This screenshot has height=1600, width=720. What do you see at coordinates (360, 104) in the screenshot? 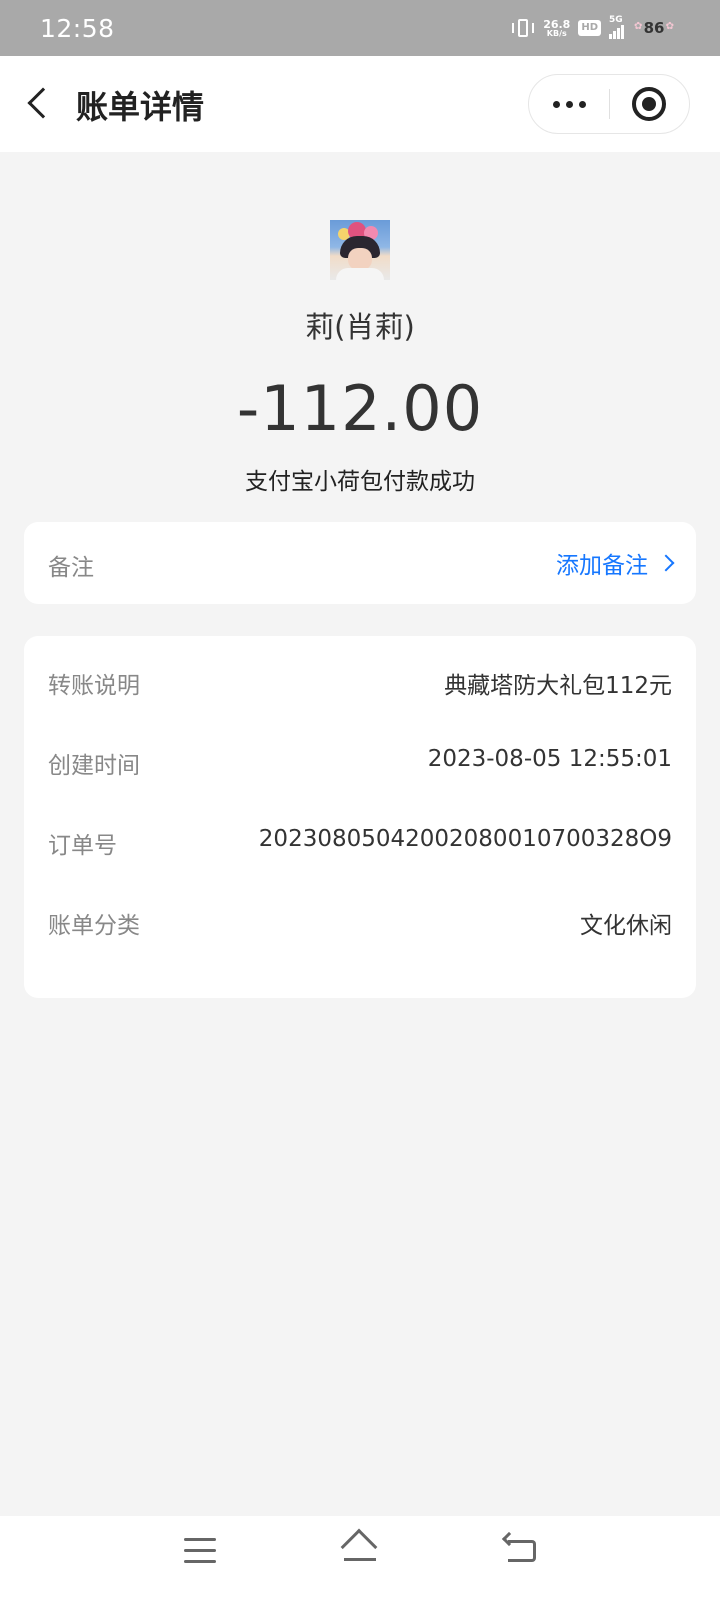
I see `nav-bar: 账单详情` at bounding box center [360, 104].